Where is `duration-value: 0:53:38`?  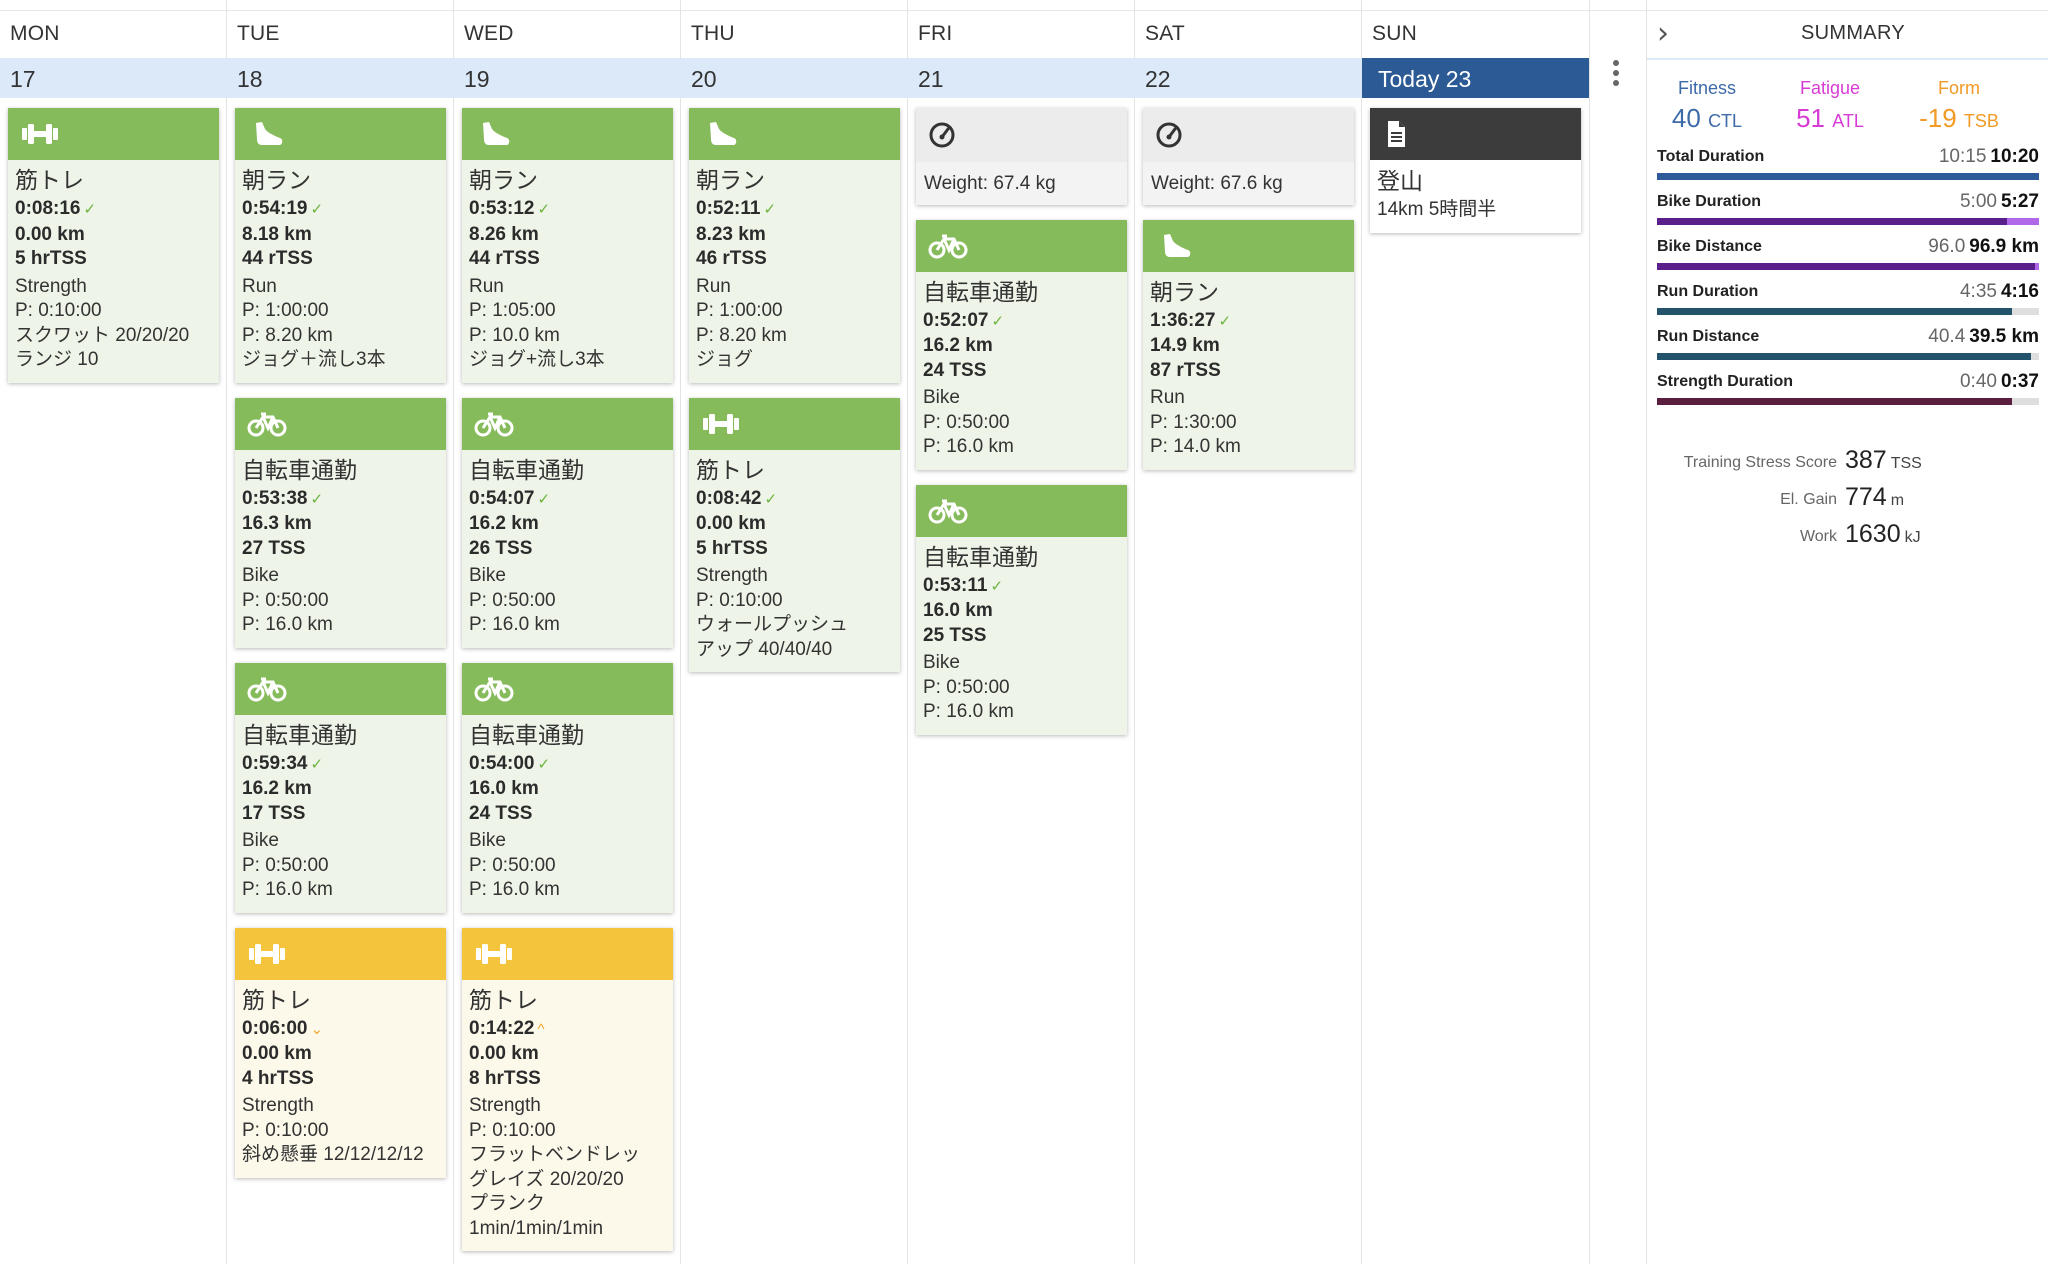
duration-value: 0:53:38 is located at coordinates (275, 498).